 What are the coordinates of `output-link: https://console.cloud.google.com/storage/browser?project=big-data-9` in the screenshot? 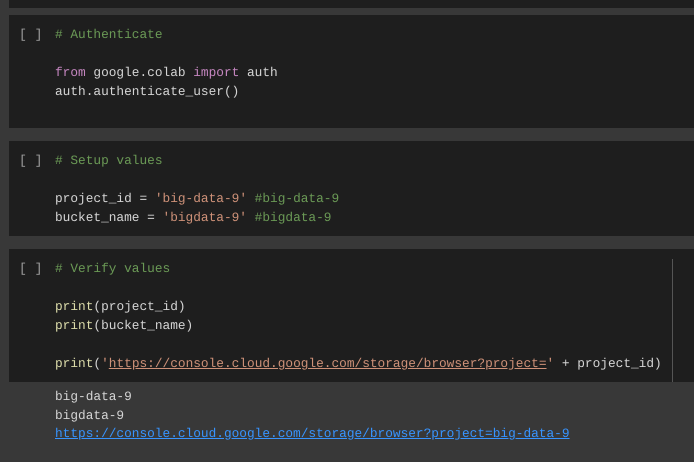 It's located at (312, 434).